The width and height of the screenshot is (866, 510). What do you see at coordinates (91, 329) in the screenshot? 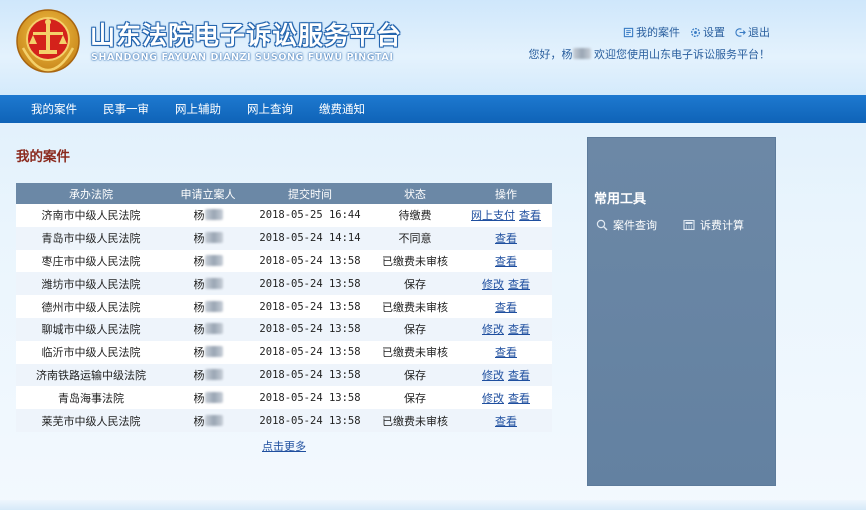
I see `court-cell: 聊城市中级人民法院` at bounding box center [91, 329].